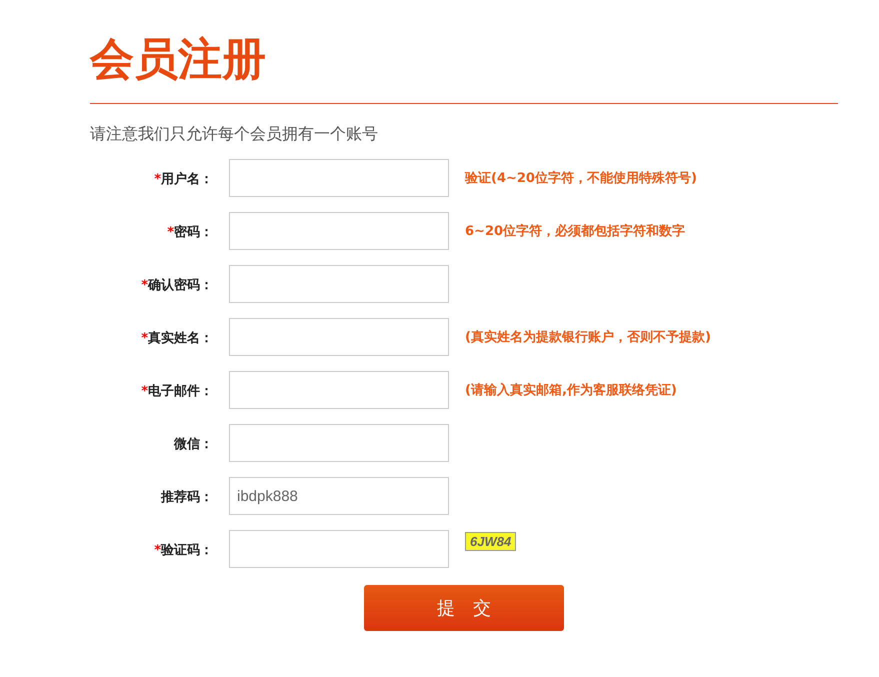  I want to click on submit-button: 提 交, so click(464, 608).